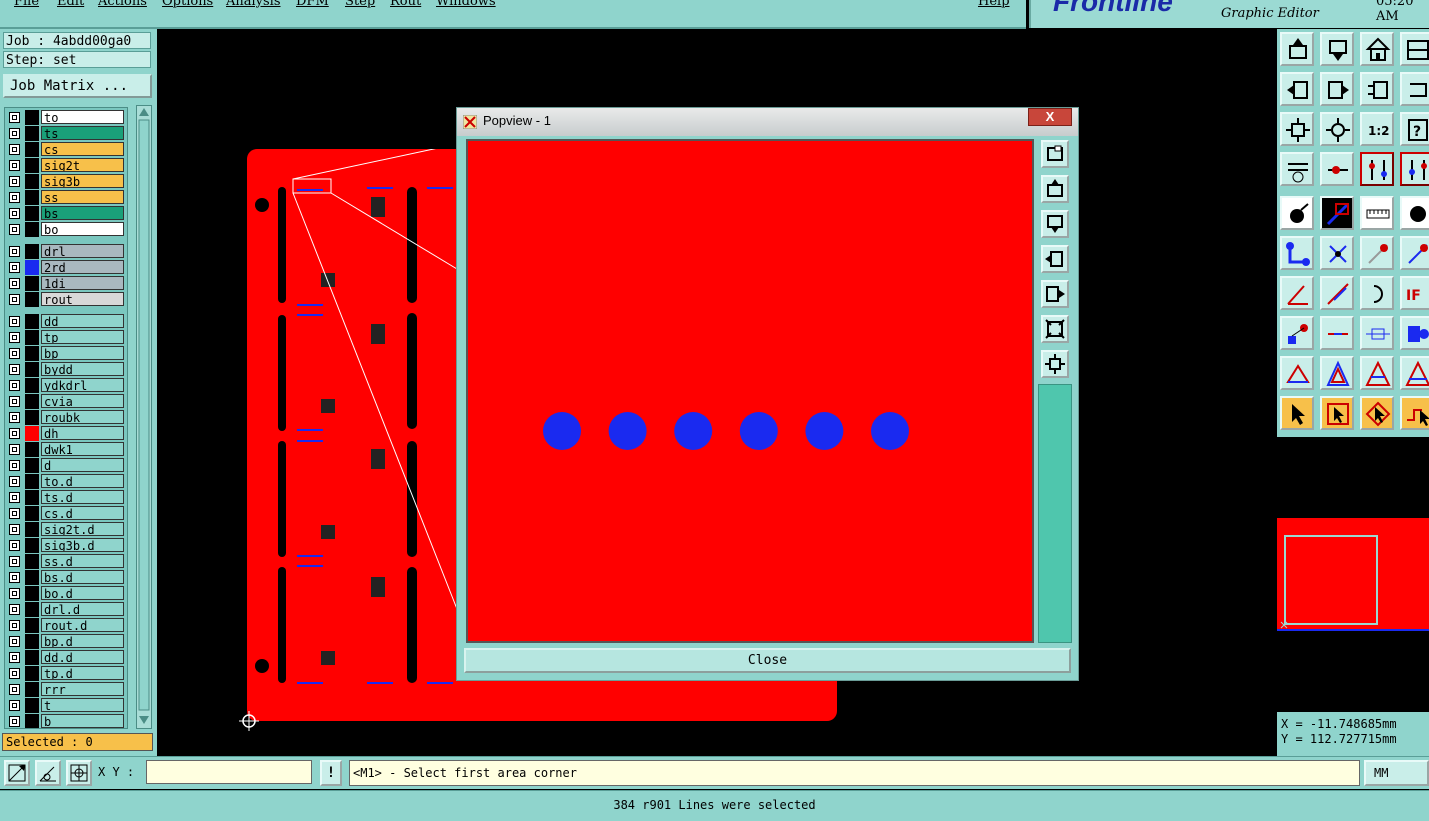  Describe the element at coordinates (1414, 253) in the screenshot. I see `line-to-point-icon` at that location.